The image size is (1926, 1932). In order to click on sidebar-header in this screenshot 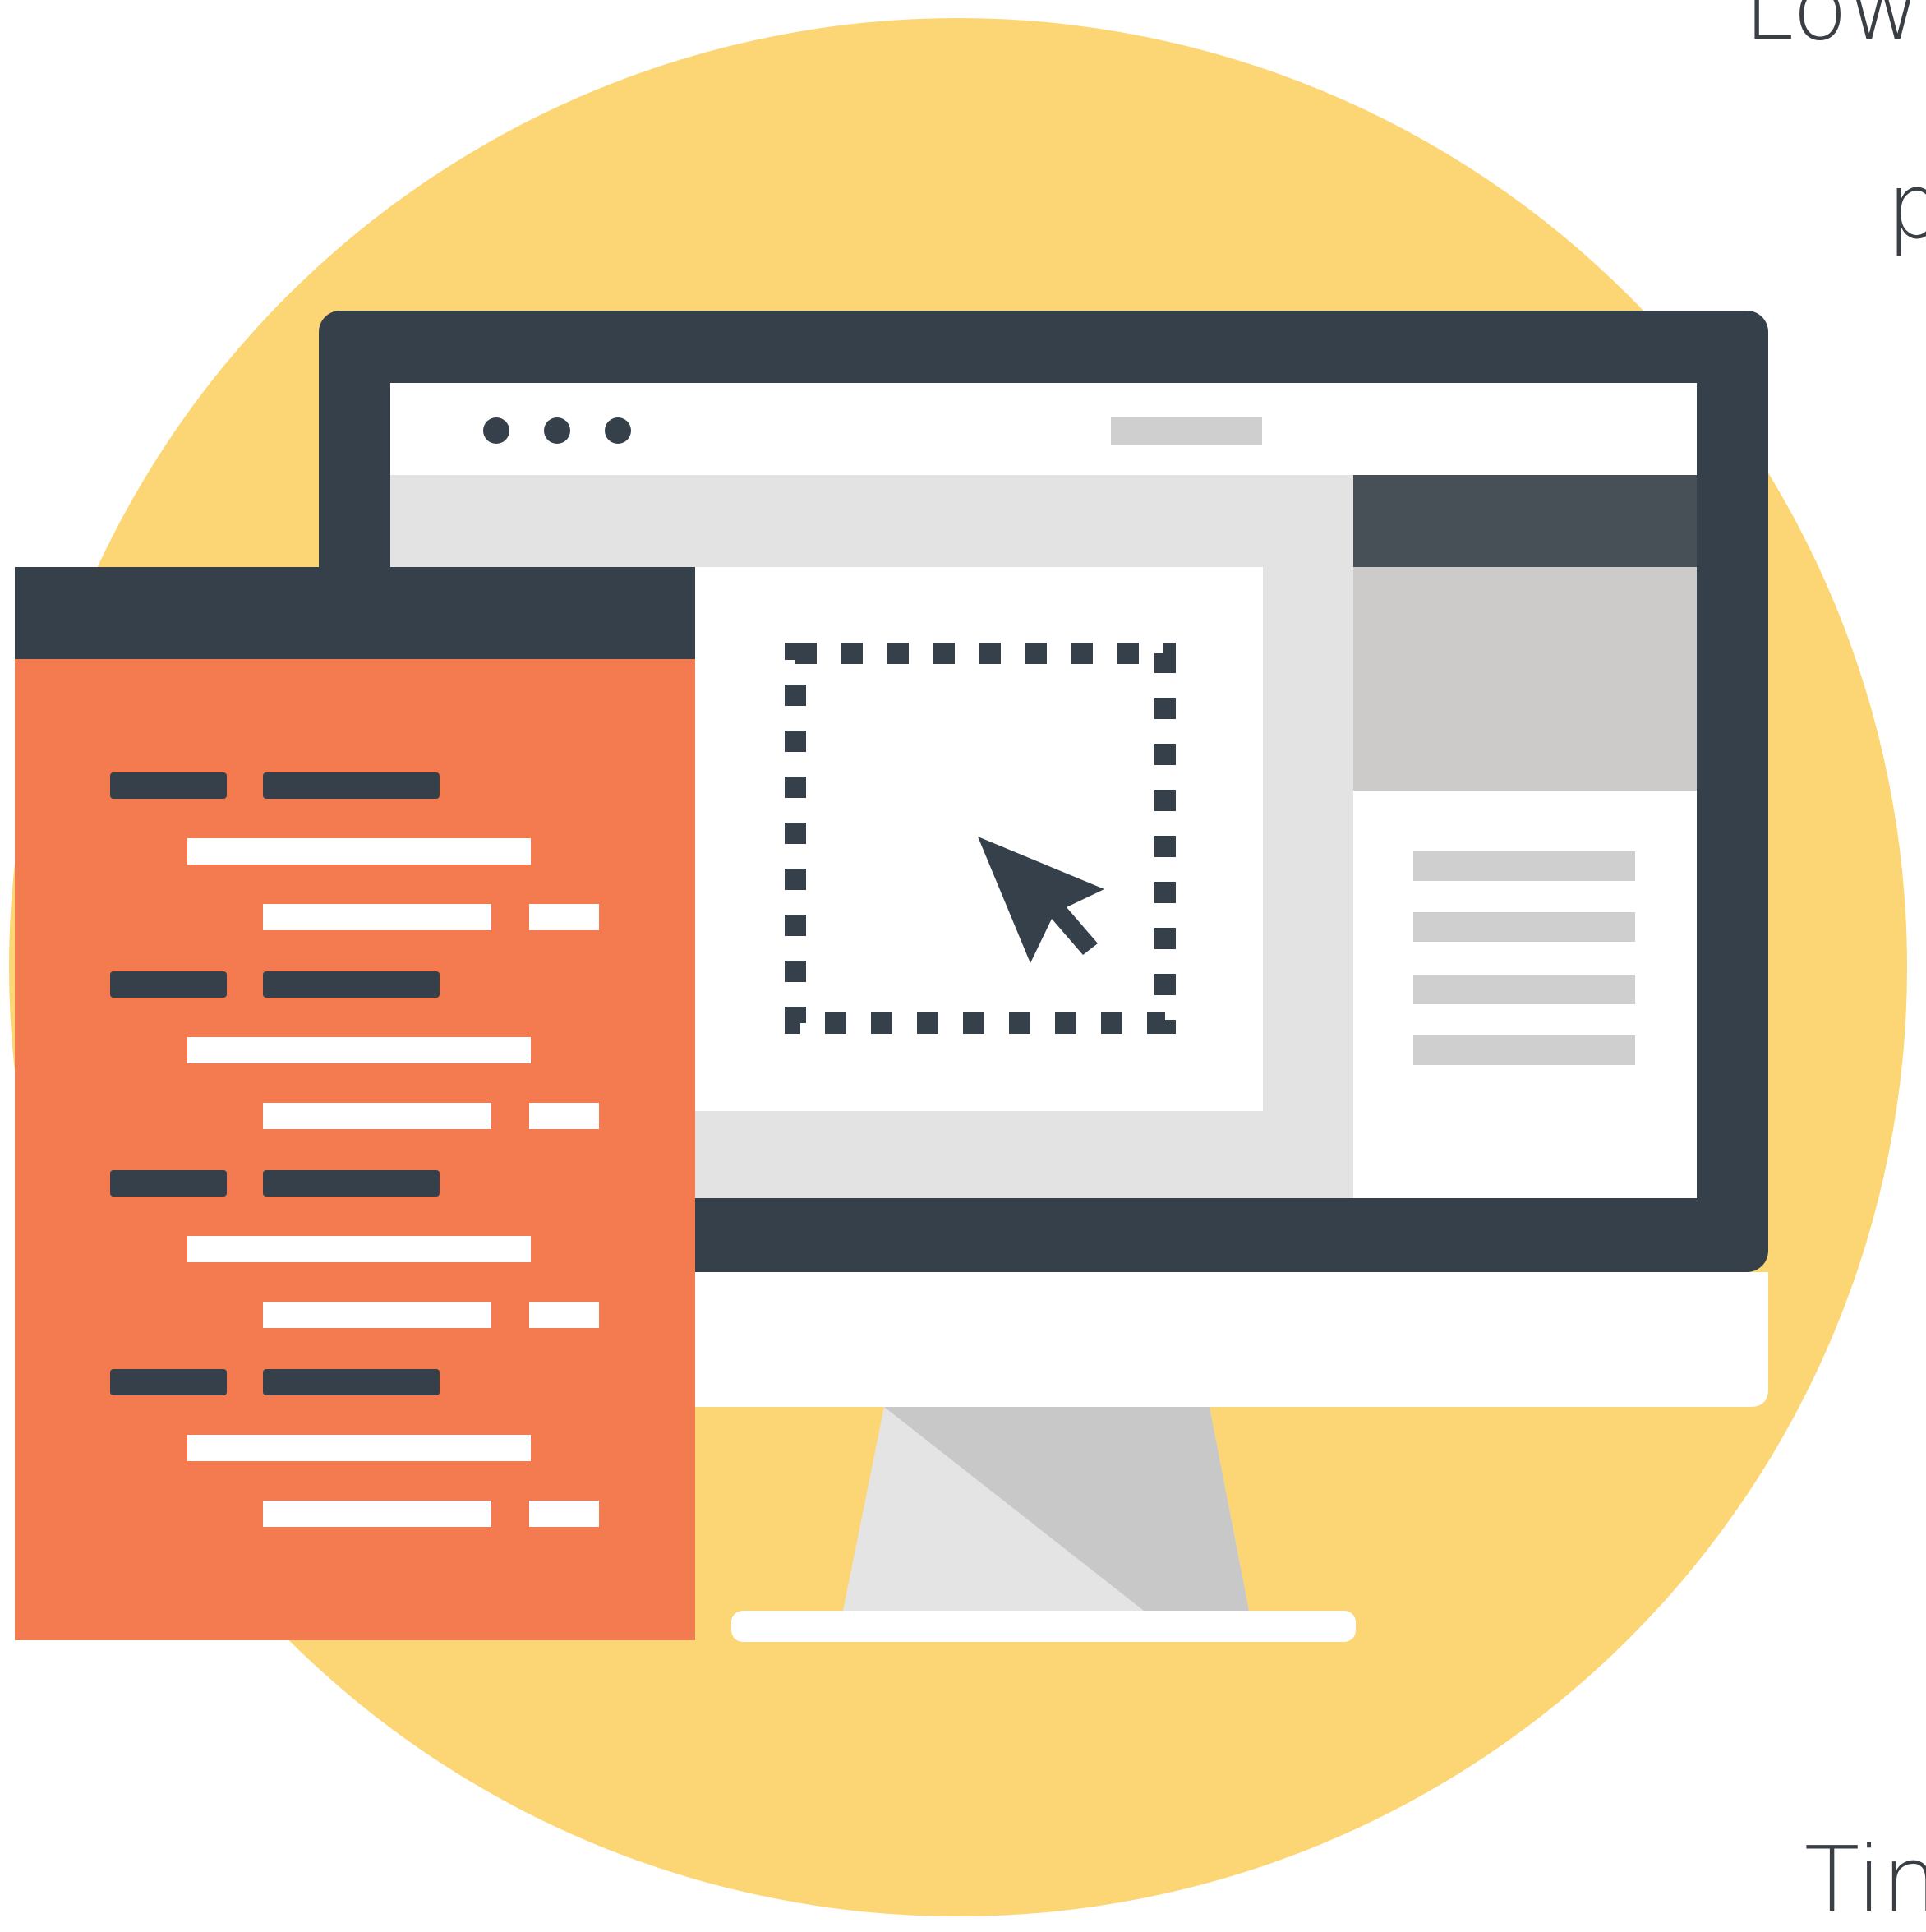, I will do `click(1525, 521)`.